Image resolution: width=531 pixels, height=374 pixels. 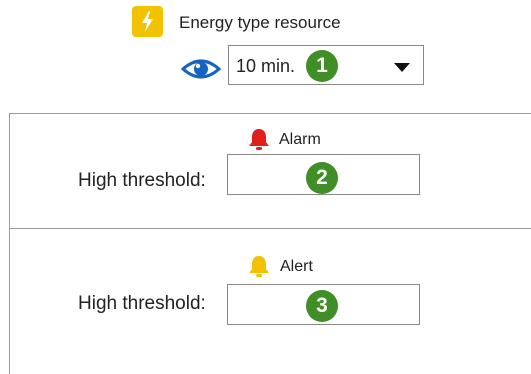 What do you see at coordinates (147, 21) in the screenshot?
I see `lightning-icon` at bounding box center [147, 21].